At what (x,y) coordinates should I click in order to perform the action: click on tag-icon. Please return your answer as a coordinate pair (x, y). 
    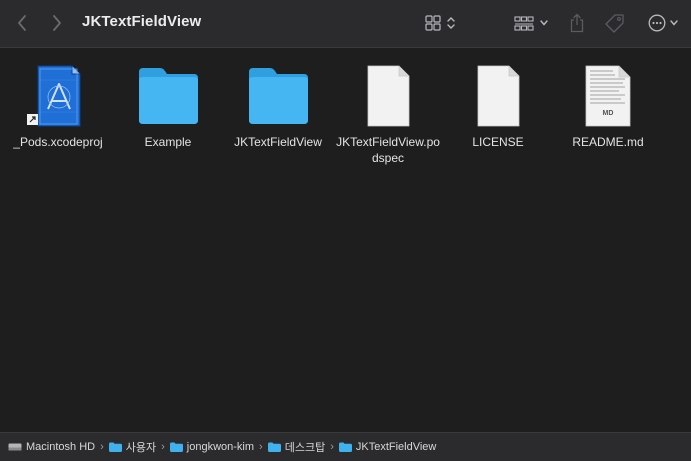
    Looking at the image, I should click on (614, 23).